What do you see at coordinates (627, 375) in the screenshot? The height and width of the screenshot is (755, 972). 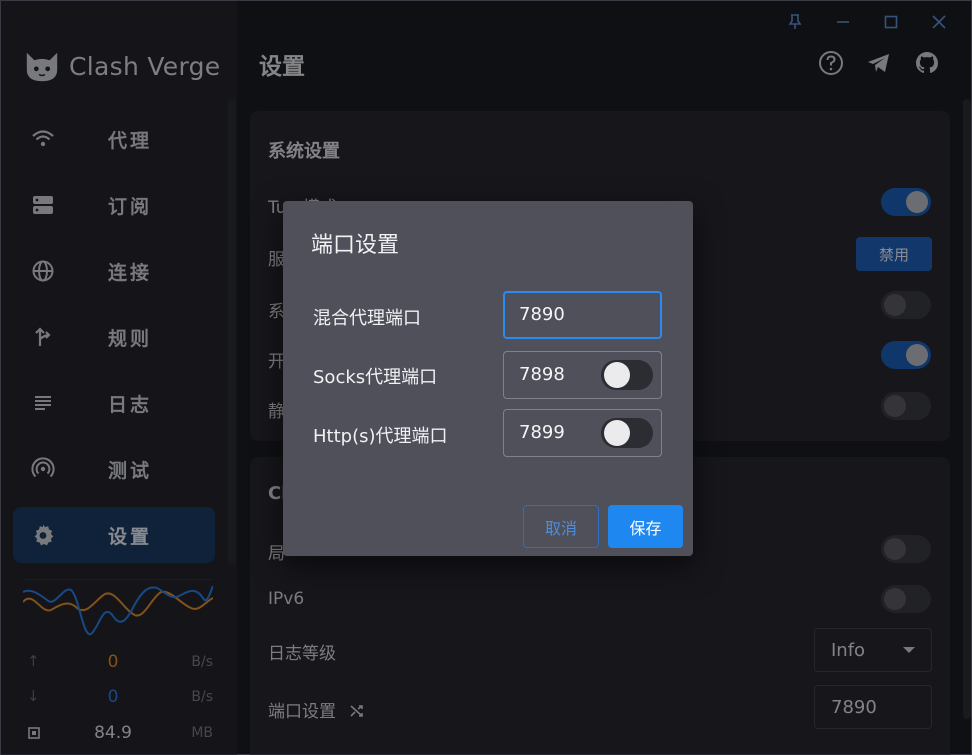 I see `socks-port-switch` at bounding box center [627, 375].